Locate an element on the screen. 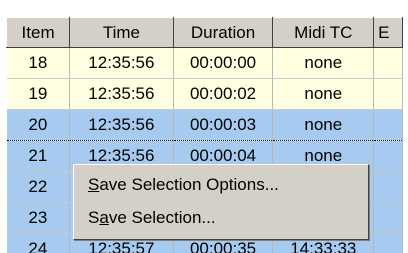 The image size is (408, 253). cell-item: 18 is located at coordinates (38, 63).